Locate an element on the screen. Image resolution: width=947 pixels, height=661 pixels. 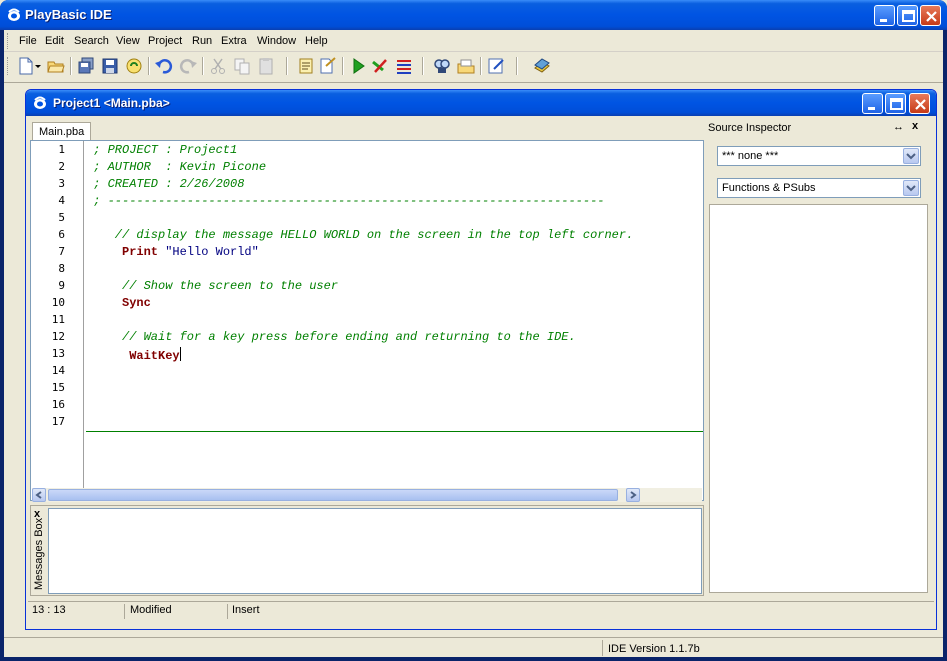
scroll-left-button is located at coordinates (39, 495).